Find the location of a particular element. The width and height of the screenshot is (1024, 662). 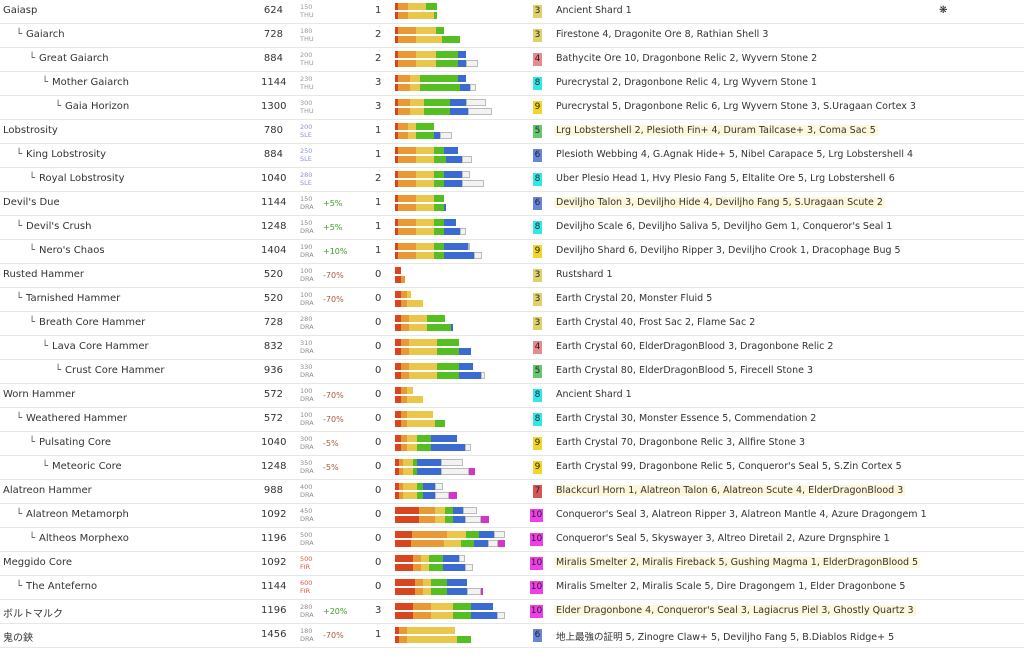

weapon-name: └ Crust Core Hammer is located at coordinates (110, 370).